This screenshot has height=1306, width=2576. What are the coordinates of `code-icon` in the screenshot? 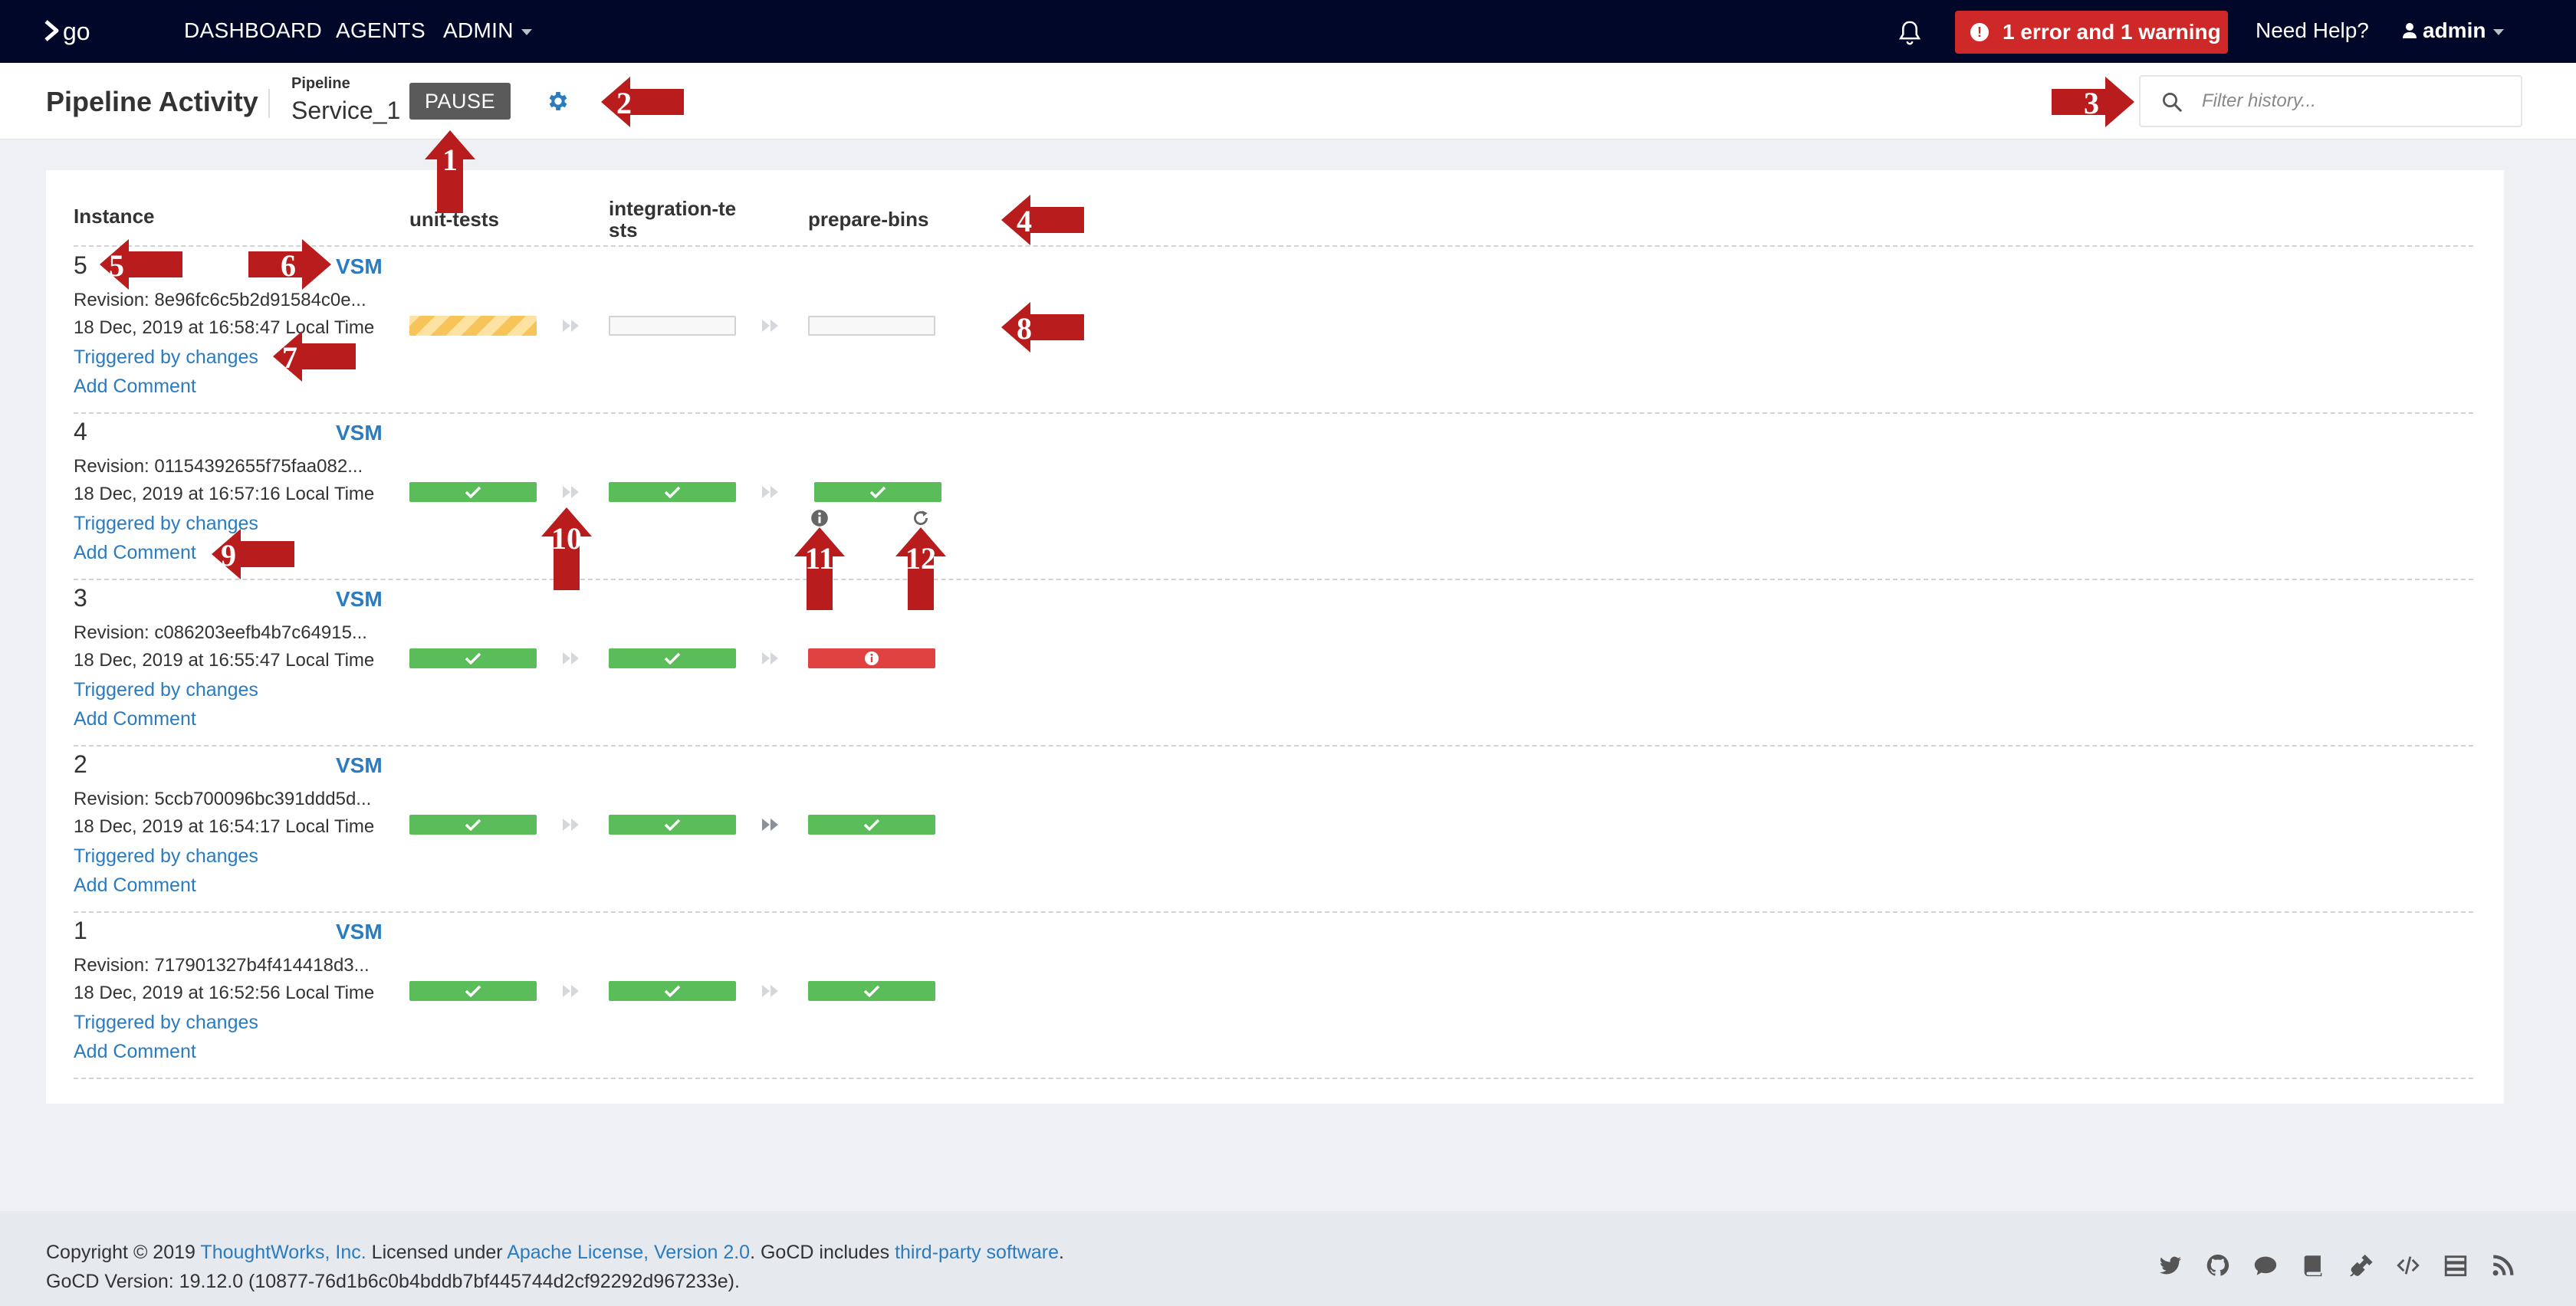 It's located at (2408, 1265).